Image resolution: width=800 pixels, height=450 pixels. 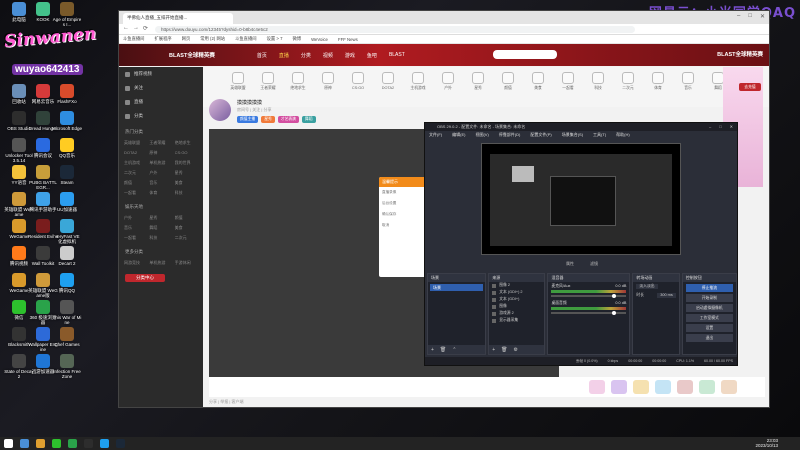 I want to click on transition-type: 淡入淡出, so click(x=655, y=286).